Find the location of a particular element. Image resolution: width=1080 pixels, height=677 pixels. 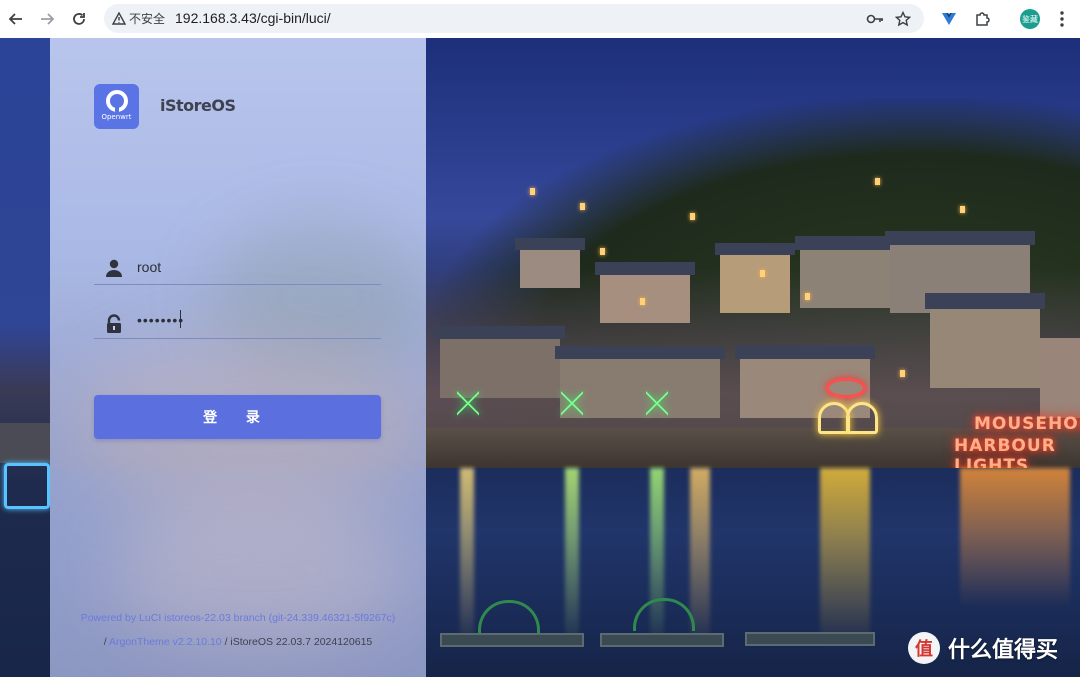

bookmark-button is located at coordinates (903, 19).